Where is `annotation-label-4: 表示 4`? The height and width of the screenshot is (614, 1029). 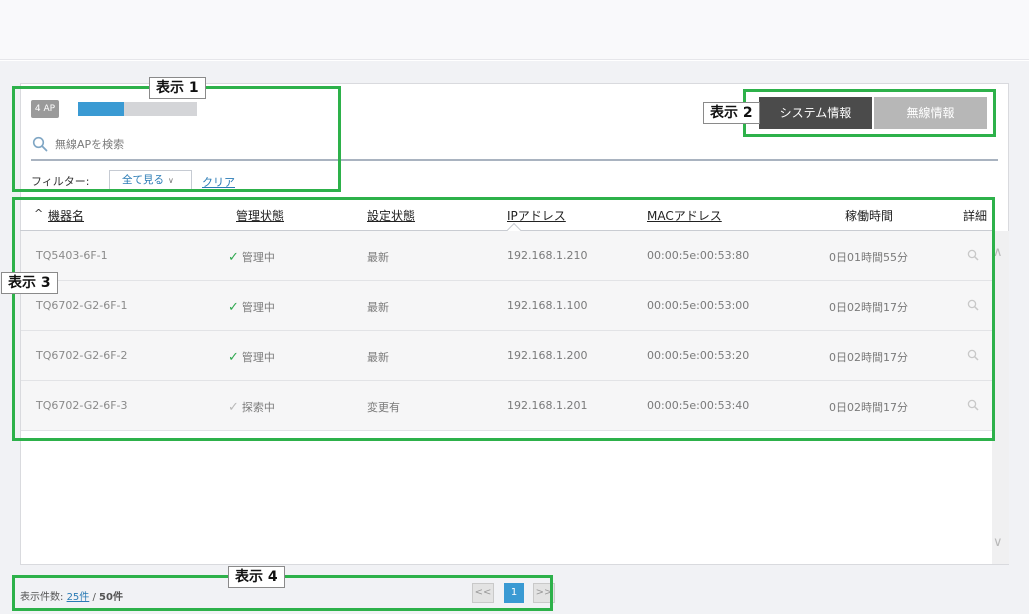
annotation-label-4: 表示 4 is located at coordinates (256, 577).